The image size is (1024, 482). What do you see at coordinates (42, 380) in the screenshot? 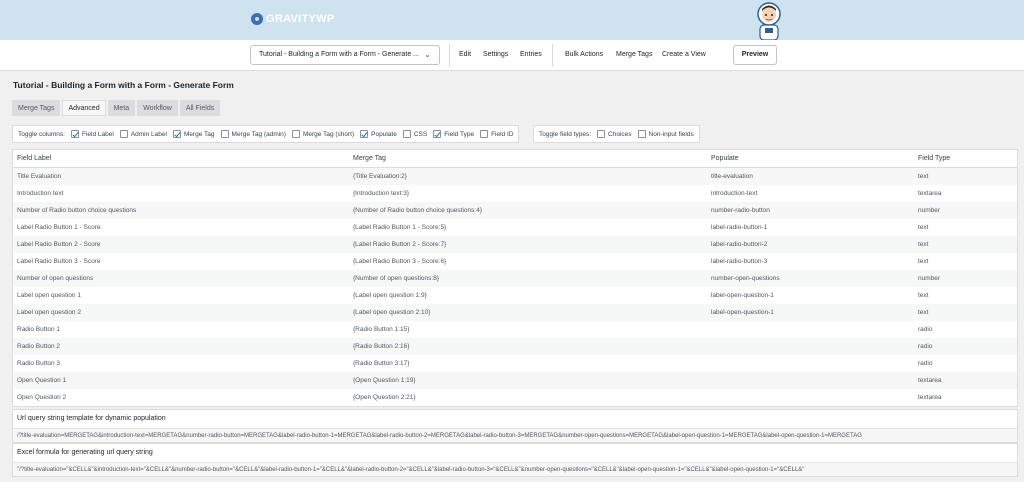
I see `cell-field-label: Open Question 1` at bounding box center [42, 380].